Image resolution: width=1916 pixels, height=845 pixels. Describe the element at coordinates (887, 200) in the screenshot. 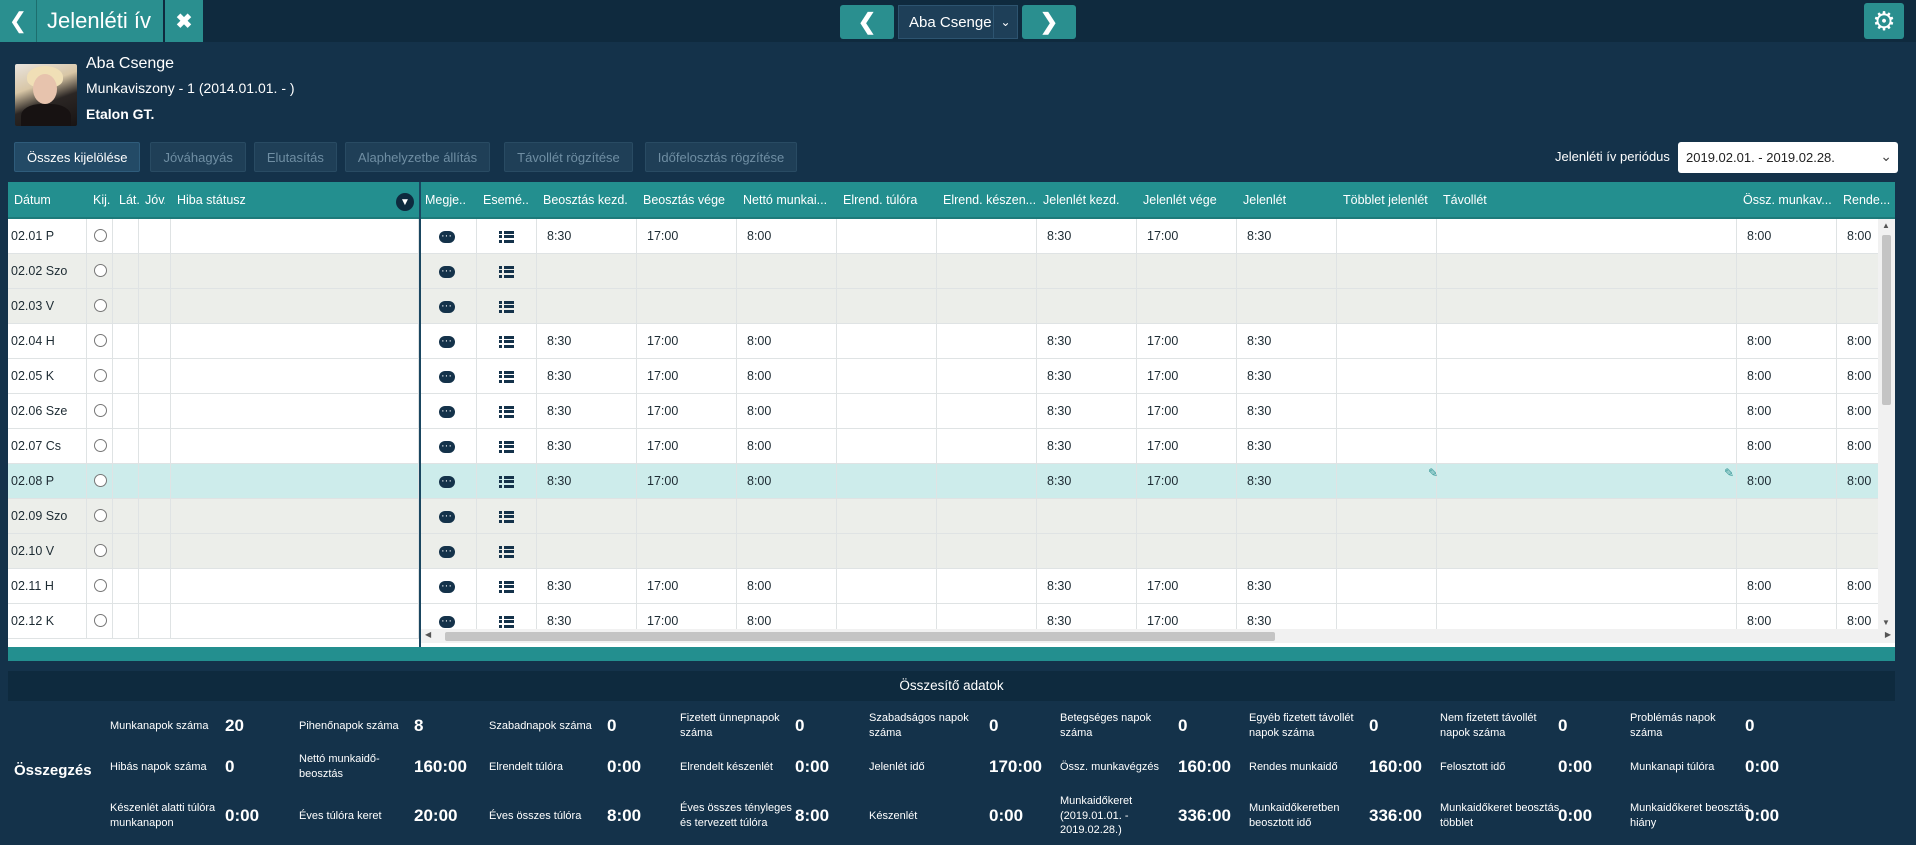

I see `column-header-ordered-overtime: Elrend. túlóra` at that location.